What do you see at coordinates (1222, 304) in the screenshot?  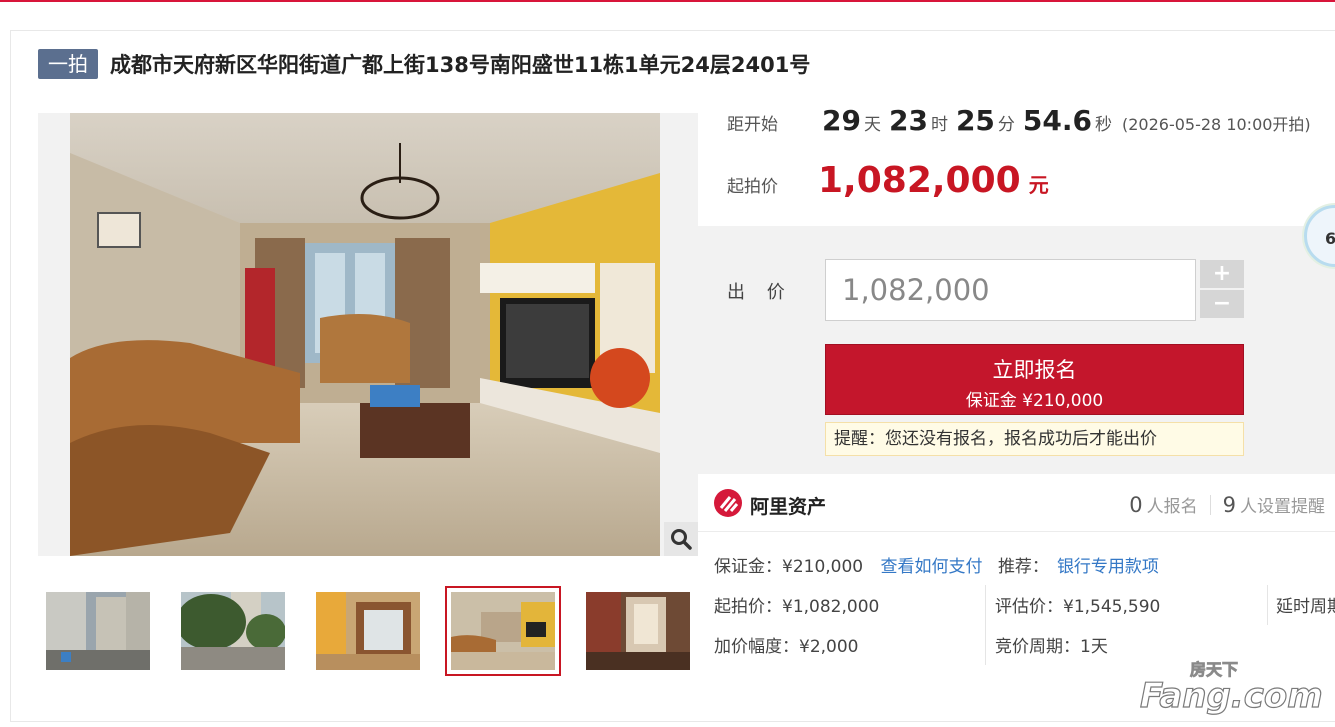 I see `decrease-bid-button: −` at bounding box center [1222, 304].